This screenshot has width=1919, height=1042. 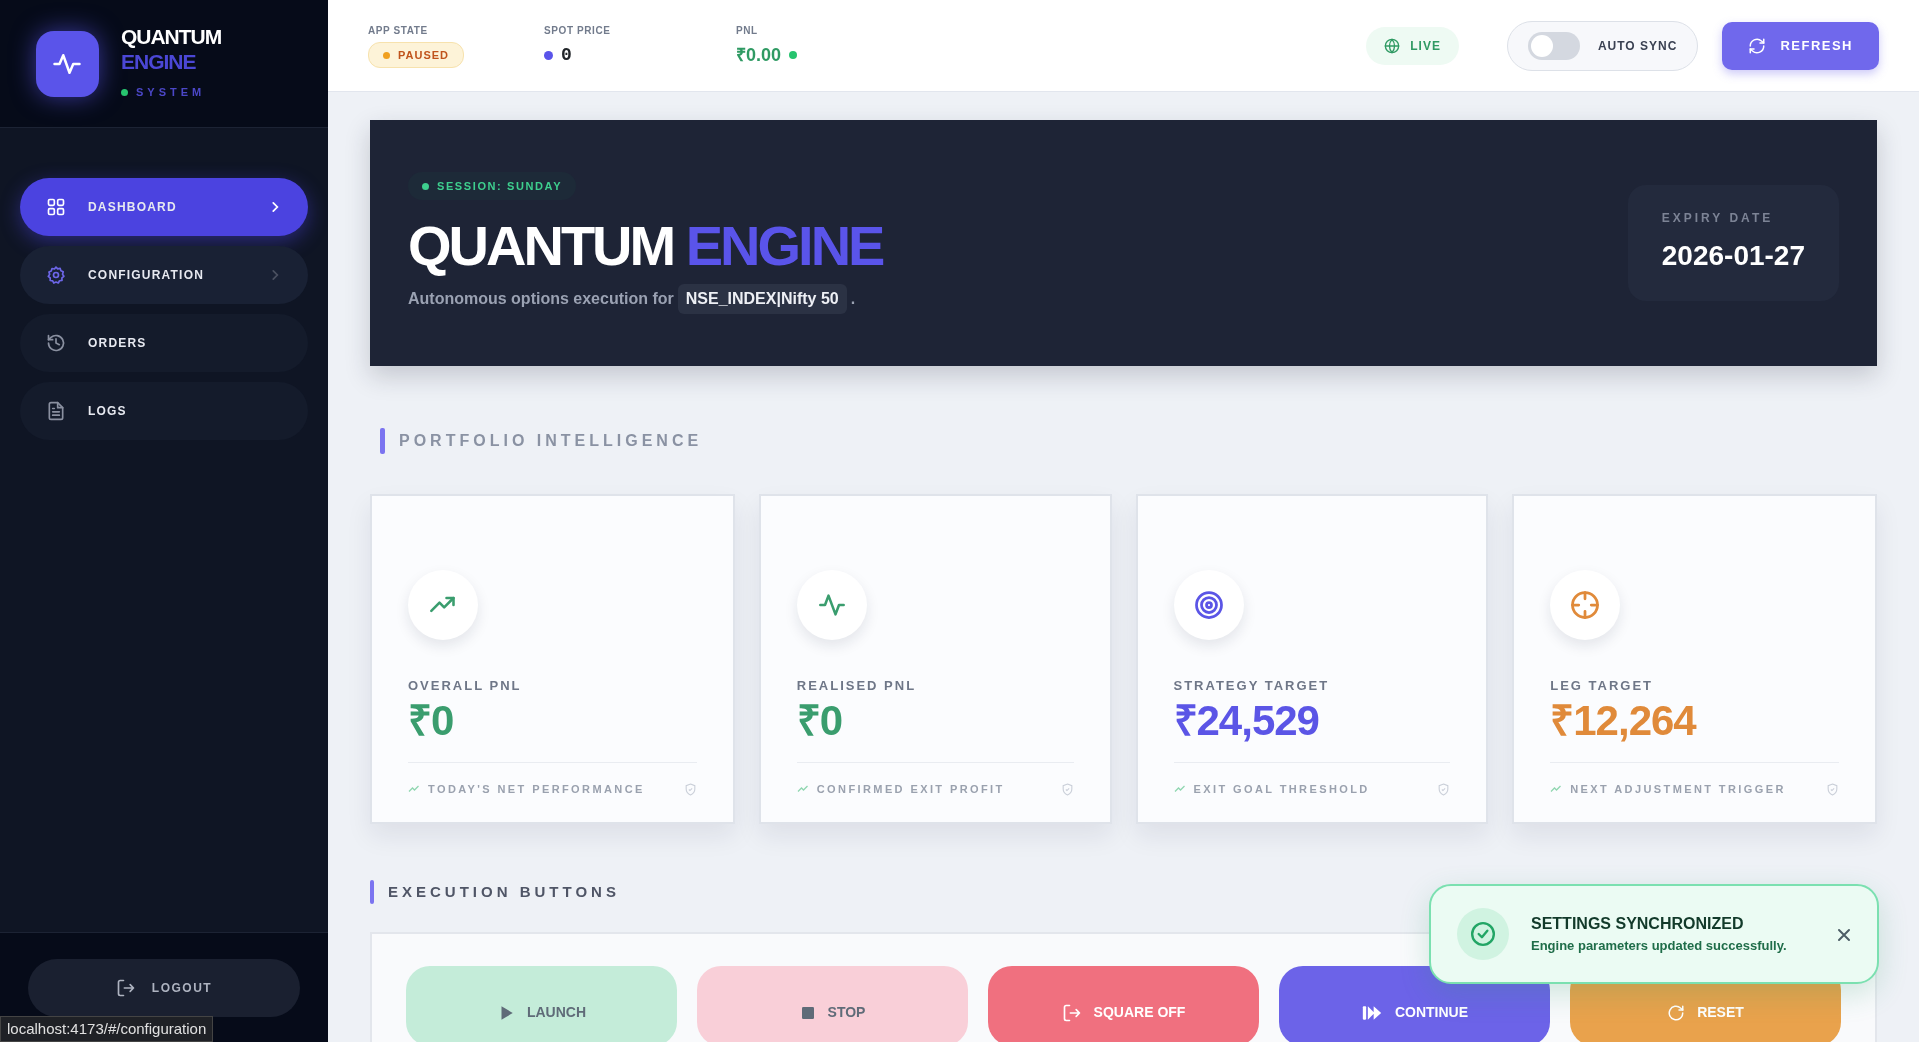 What do you see at coordinates (857, 686) in the screenshot?
I see `metric-label: REALISED PNL` at bounding box center [857, 686].